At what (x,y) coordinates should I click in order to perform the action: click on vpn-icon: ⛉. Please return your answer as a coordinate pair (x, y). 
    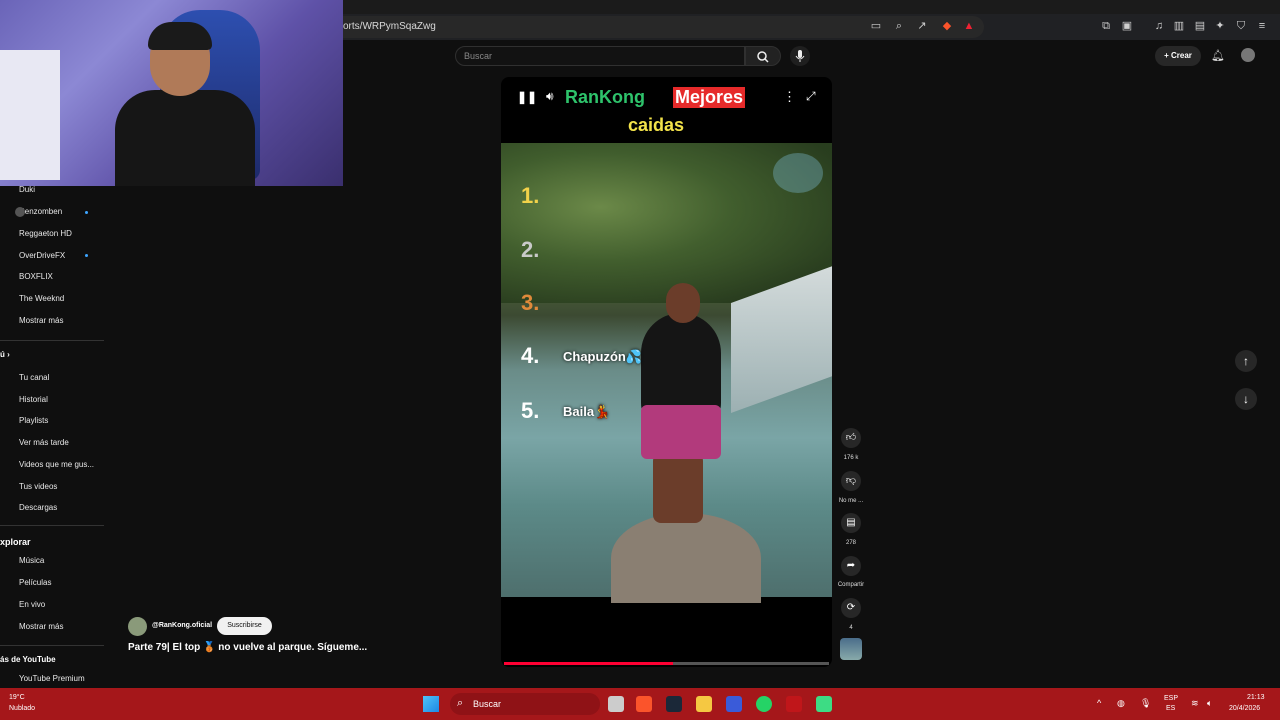
    Looking at the image, I should click on (1241, 26).